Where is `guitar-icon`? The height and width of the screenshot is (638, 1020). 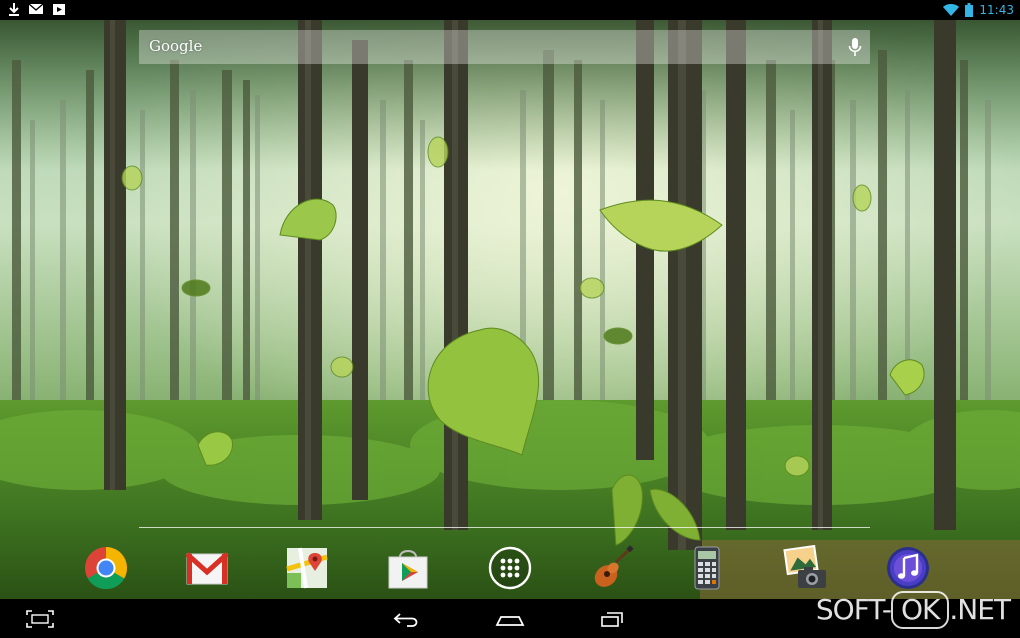
guitar-icon is located at coordinates (613, 568).